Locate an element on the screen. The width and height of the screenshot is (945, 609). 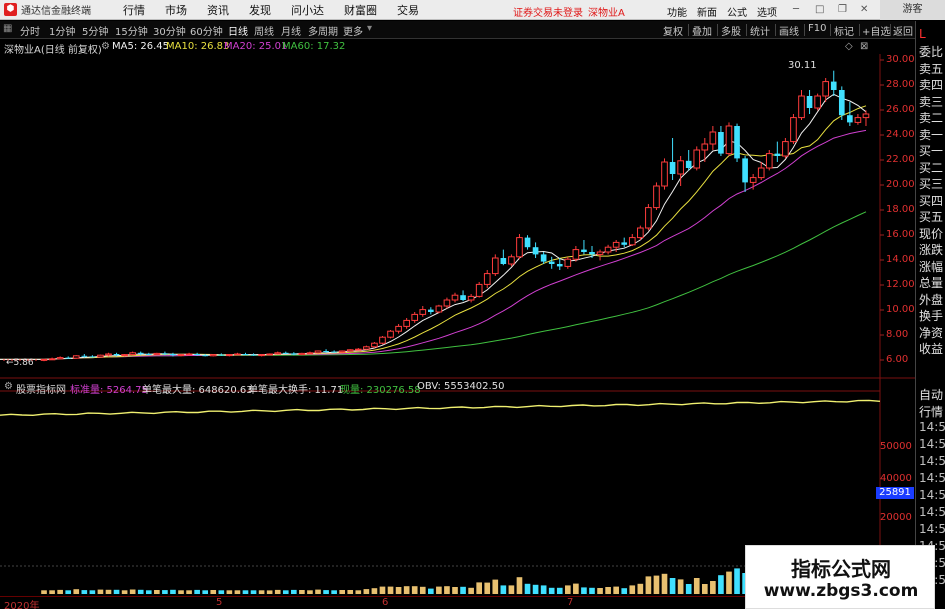
period-monthly: 月线 is located at coordinates (291, 30).